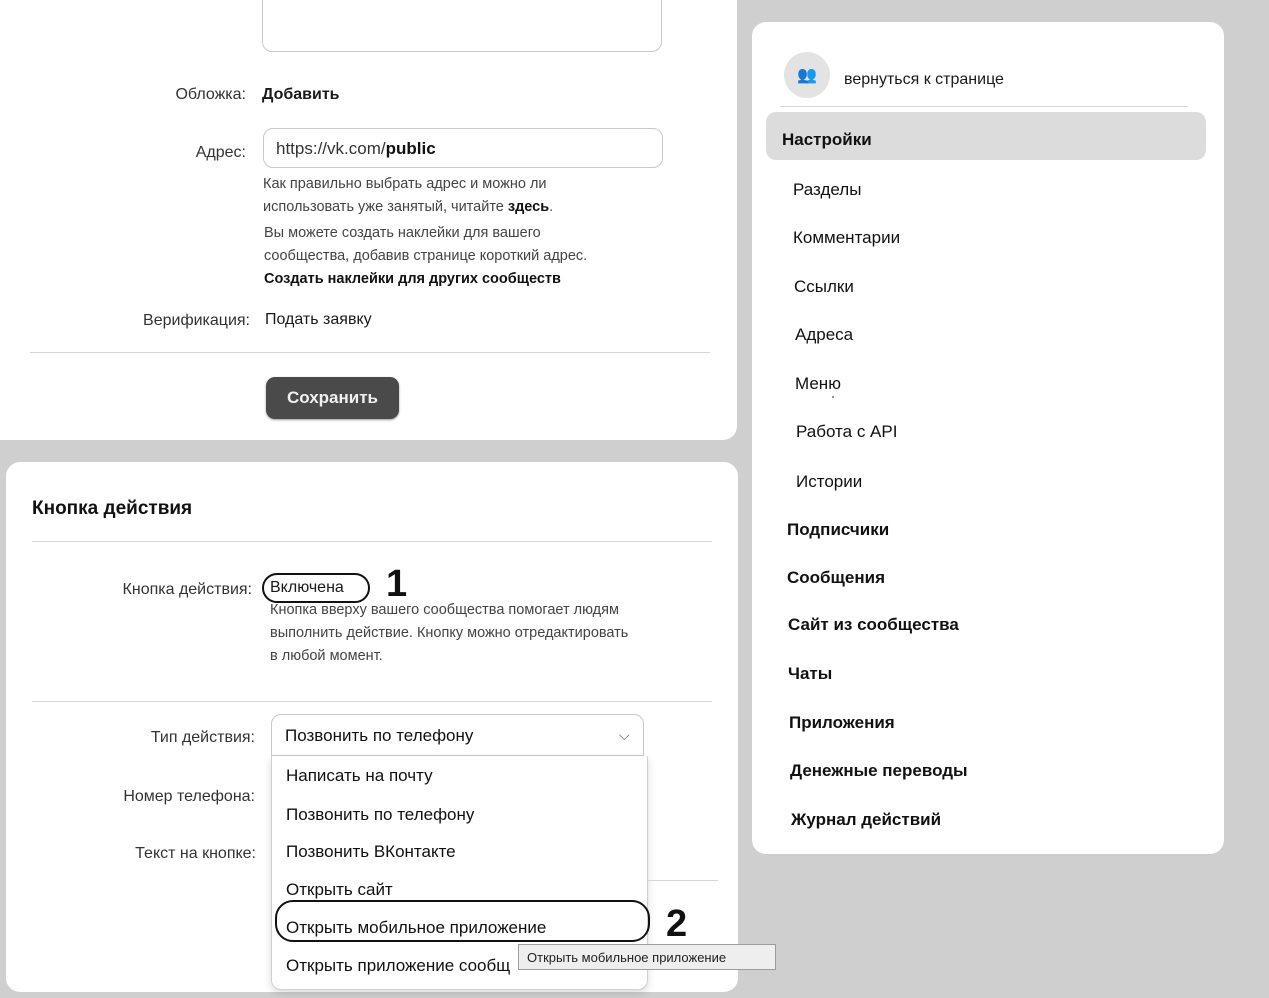 This screenshot has width=1269, height=998. I want to click on sidebar-item-links: Ссылки, so click(824, 287).